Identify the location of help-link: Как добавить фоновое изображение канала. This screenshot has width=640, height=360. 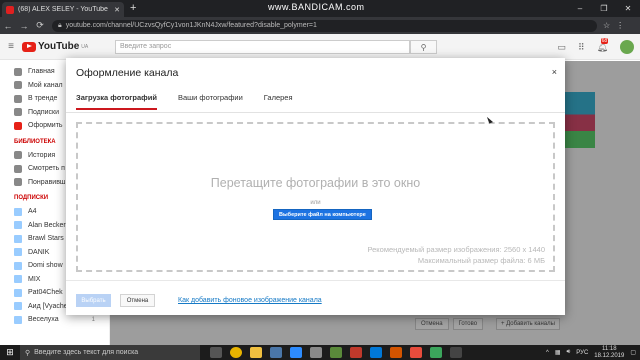
(250, 300).